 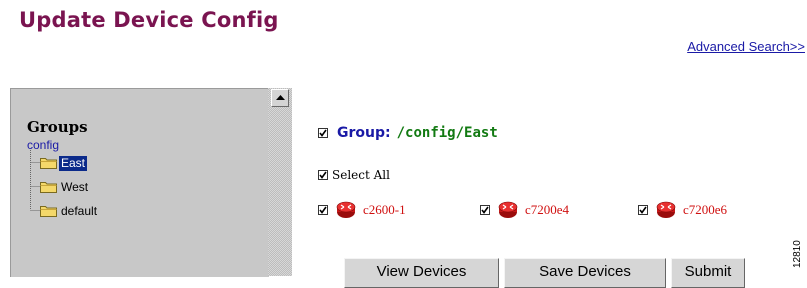 I want to click on scroll-up-button, so click(x=280, y=98).